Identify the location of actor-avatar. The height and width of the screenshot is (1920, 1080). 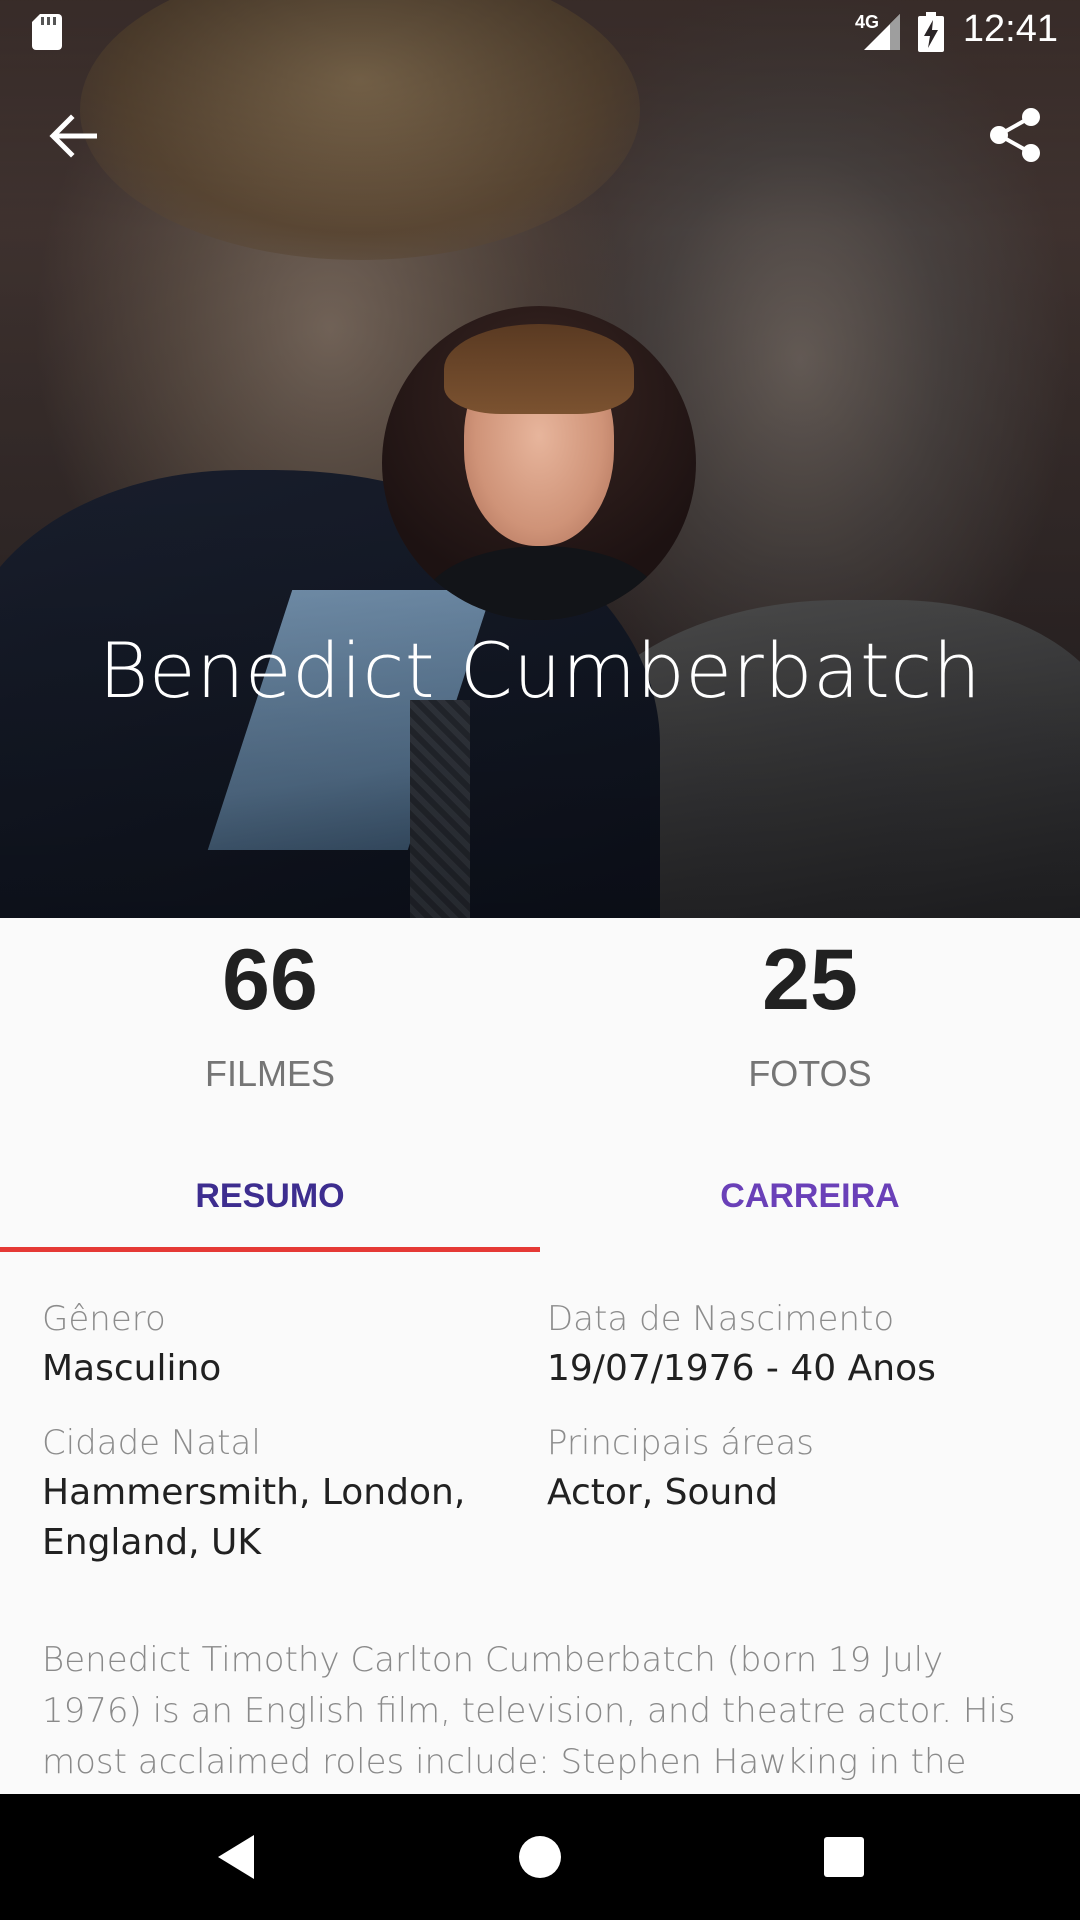
(539, 463).